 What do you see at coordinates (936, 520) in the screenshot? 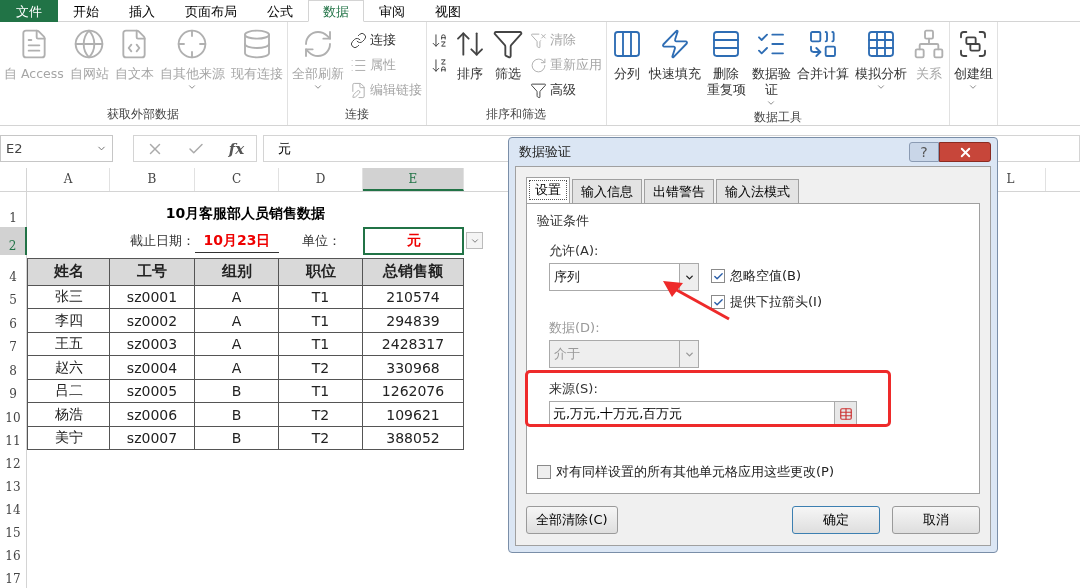
I see `dialog-button: 取消` at bounding box center [936, 520].